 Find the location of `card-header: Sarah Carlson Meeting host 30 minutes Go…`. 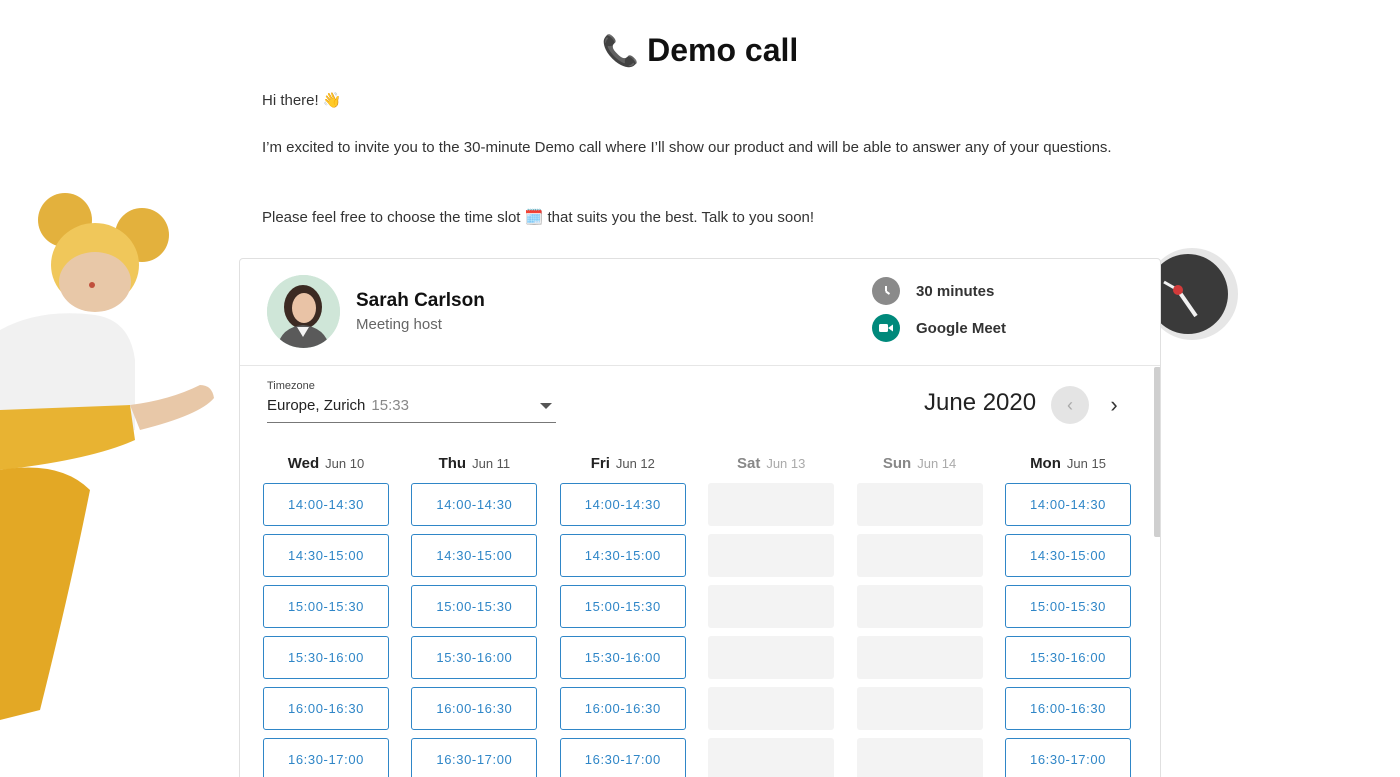

card-header: Sarah Carlson Meeting host 30 minutes Go… is located at coordinates (700, 312).